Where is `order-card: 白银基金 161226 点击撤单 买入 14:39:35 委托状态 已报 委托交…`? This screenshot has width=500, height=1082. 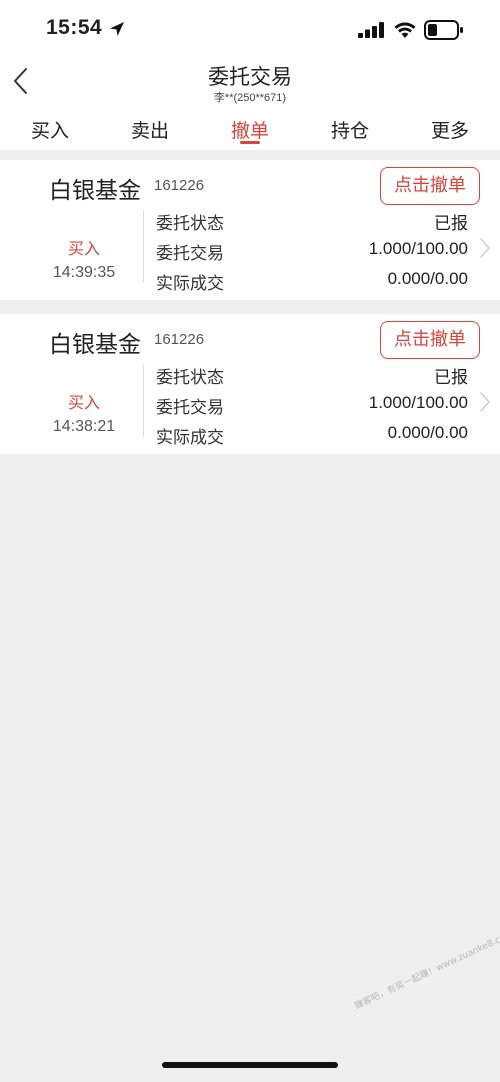 order-card: 白银基金 161226 点击撤单 买入 14:39:35 委托状态 已报 委托交… is located at coordinates (250, 230).